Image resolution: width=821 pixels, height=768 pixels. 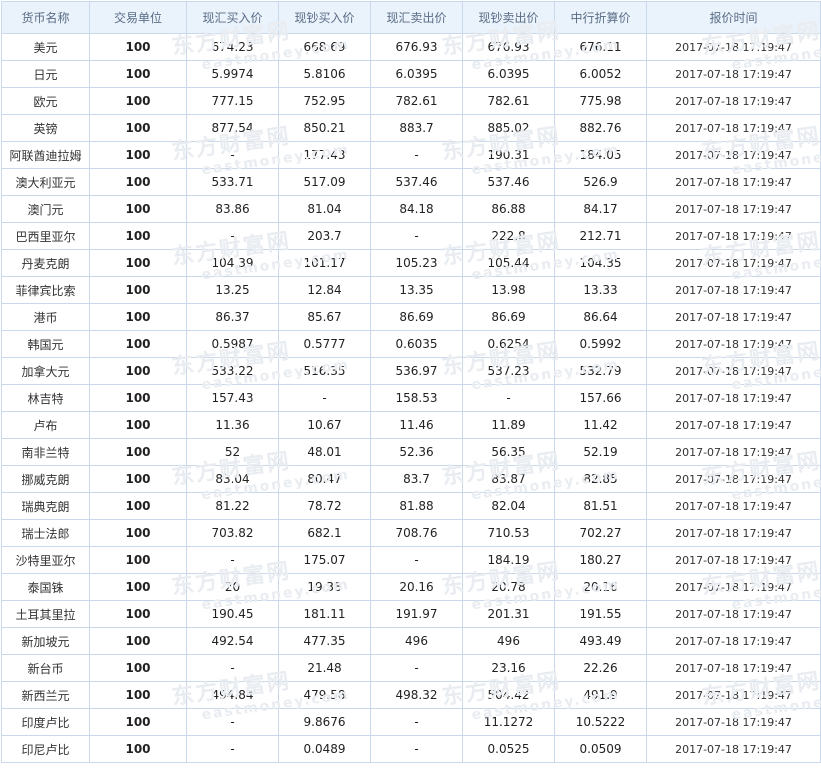 I want to click on currency-name-cell: 菲律宾比索, so click(x=45, y=290).